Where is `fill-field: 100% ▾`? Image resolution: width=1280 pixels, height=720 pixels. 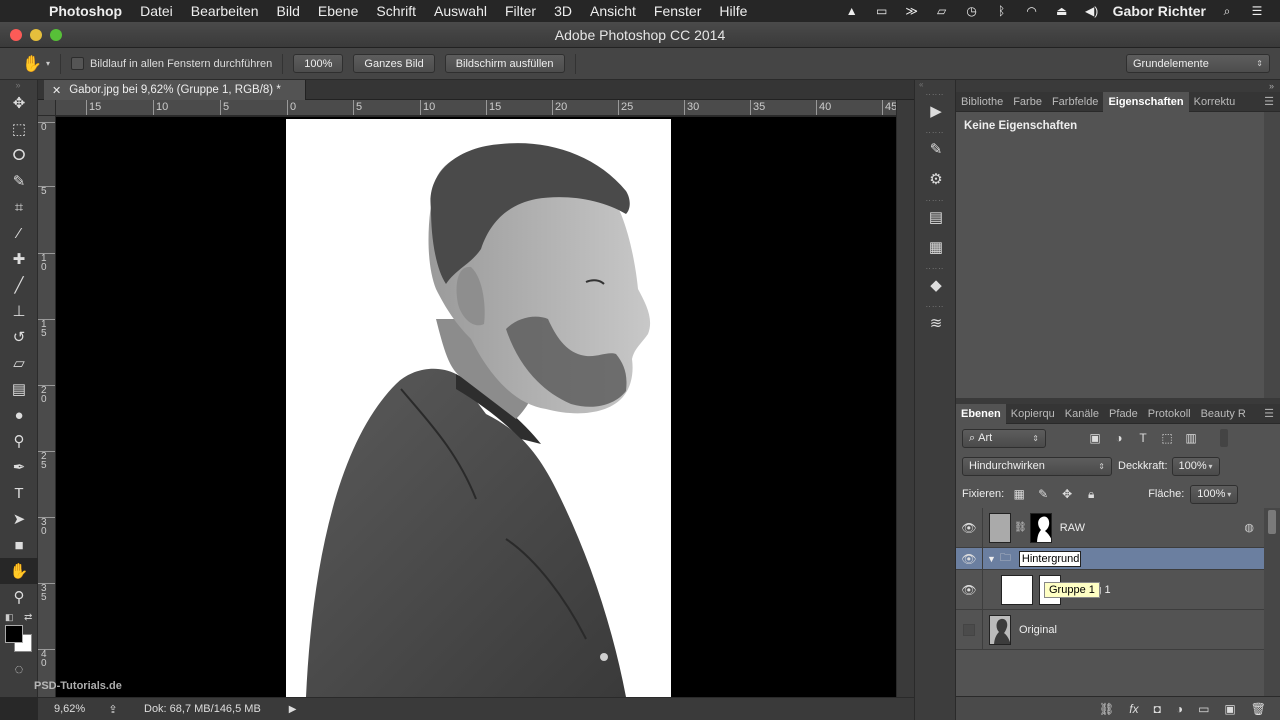 fill-field: 100% ▾ is located at coordinates (1214, 494).